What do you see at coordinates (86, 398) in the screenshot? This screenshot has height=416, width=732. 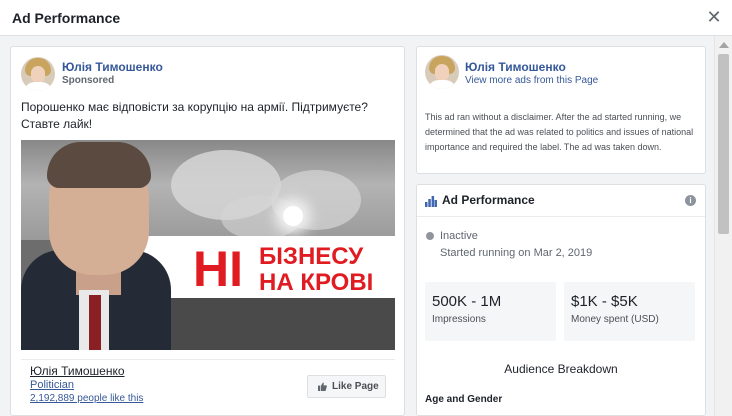 I see `footer-likes-link: 2,192,889 people like this` at bounding box center [86, 398].